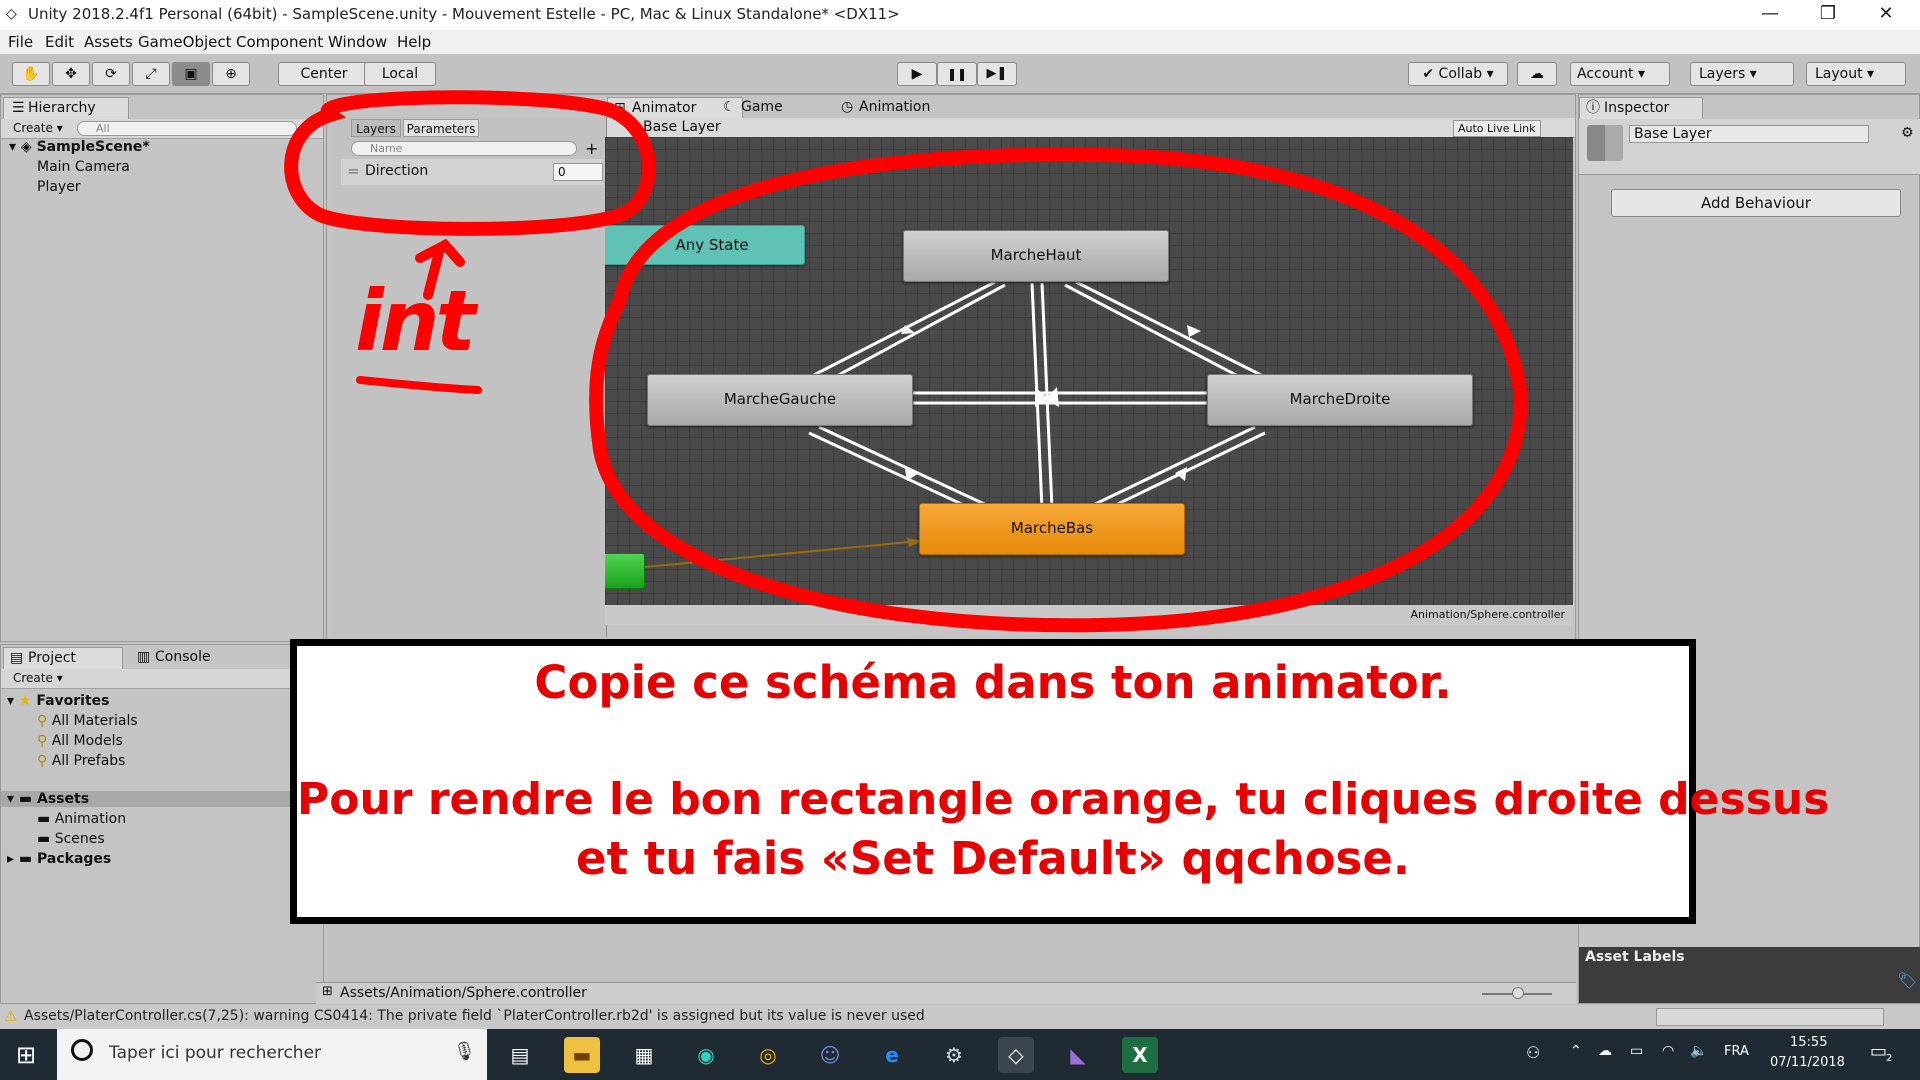 This screenshot has height=1080, width=1920. Describe the element at coordinates (357, 42) in the screenshot. I see `menu-window: Window` at that location.